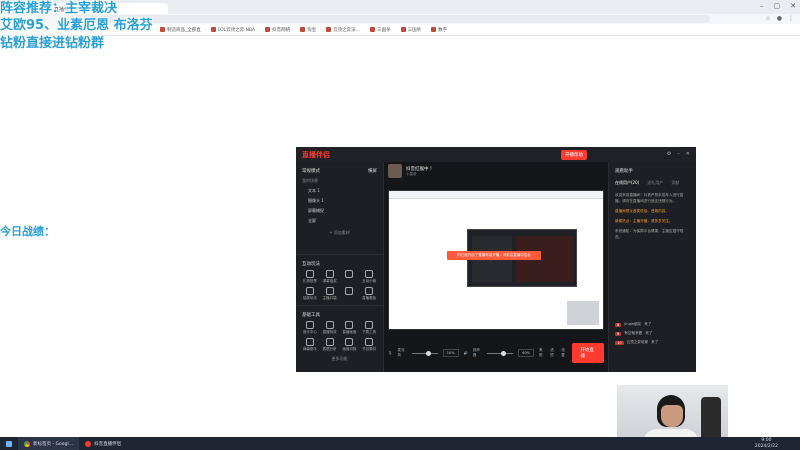  I want to click on bookmark-item: 制造商品_全部直, so click(180, 30).